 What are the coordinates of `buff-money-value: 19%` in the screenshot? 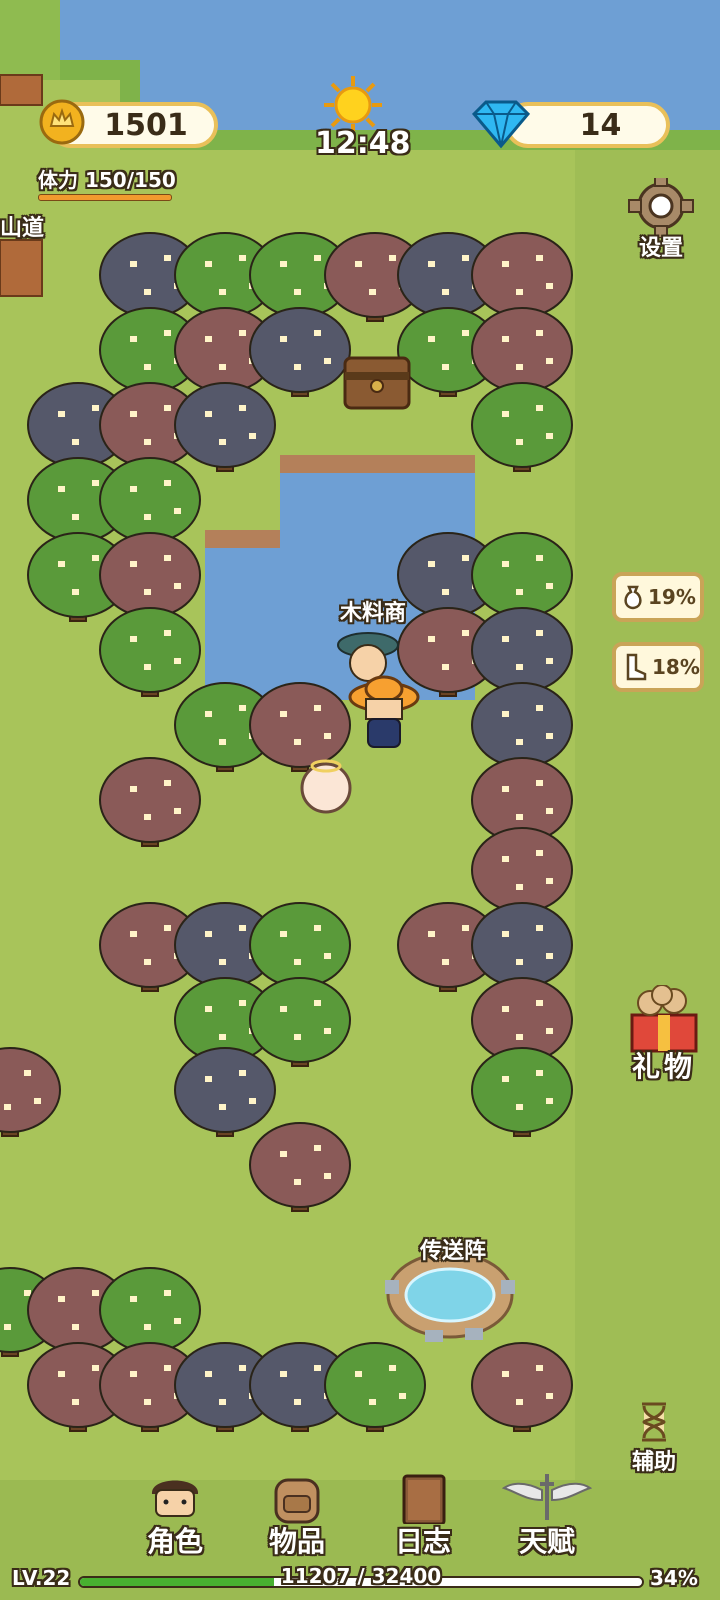 It's located at (672, 597).